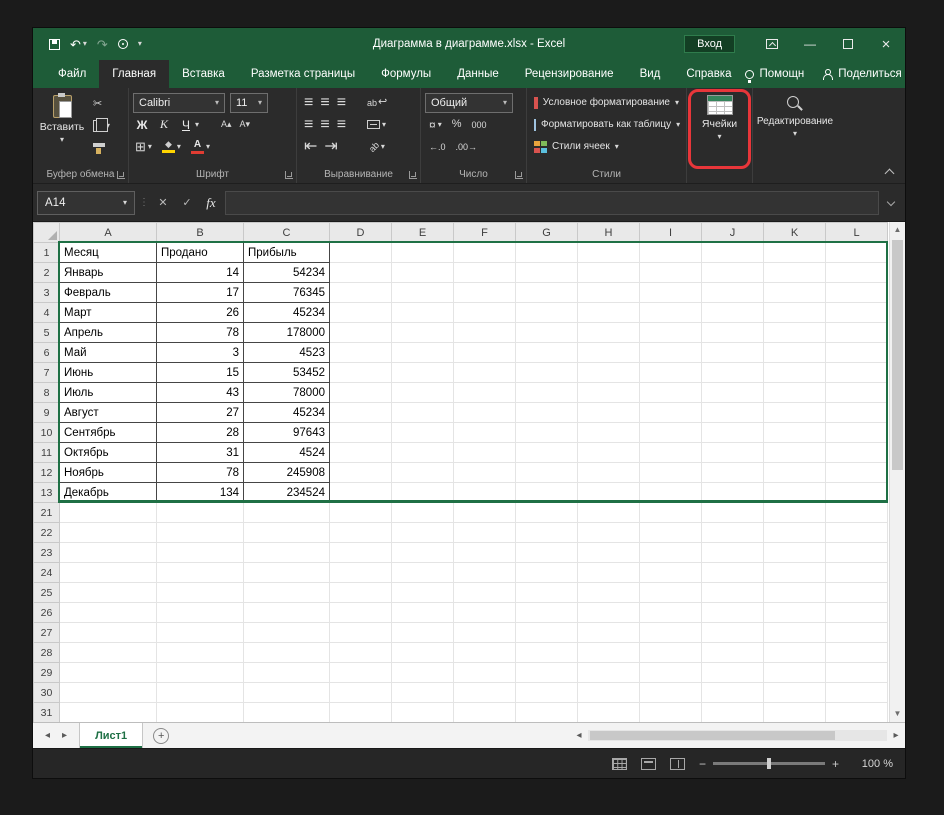 The width and height of the screenshot is (944, 815). What do you see at coordinates (46, 532) in the screenshot?
I see `row-header: 22` at bounding box center [46, 532].